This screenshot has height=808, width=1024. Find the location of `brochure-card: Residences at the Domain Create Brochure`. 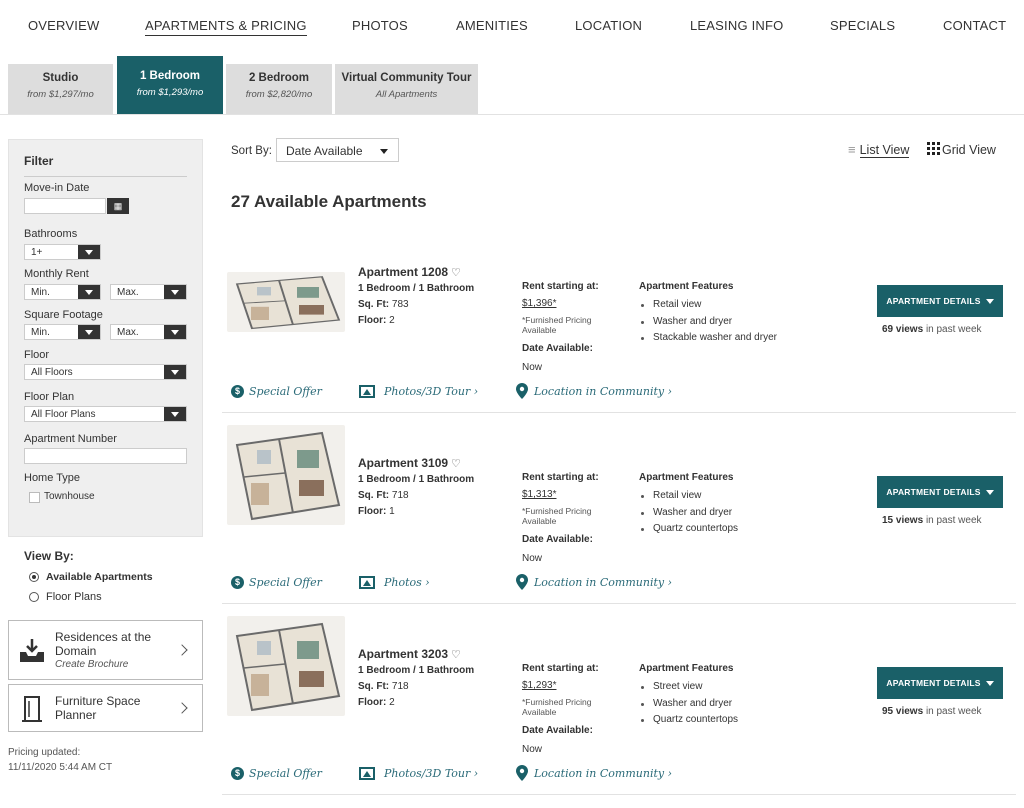

brochure-card: Residences at the Domain Create Brochure is located at coordinates (105, 650).